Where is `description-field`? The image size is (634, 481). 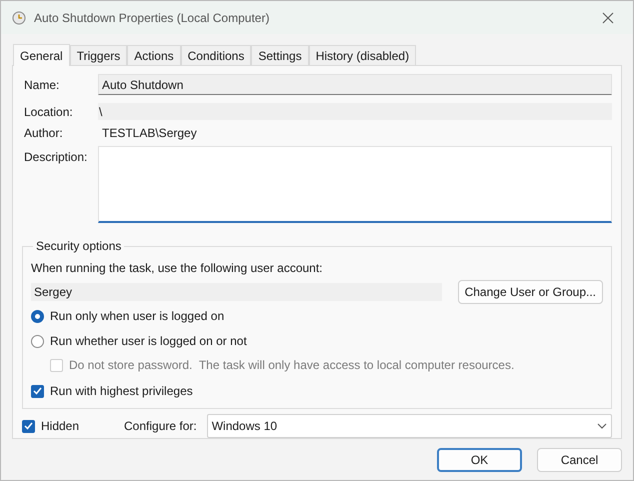
description-field is located at coordinates (355, 184).